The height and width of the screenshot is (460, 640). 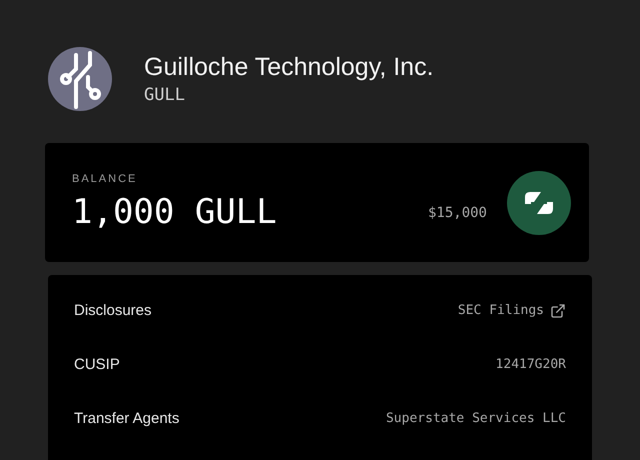 What do you see at coordinates (113, 310) in the screenshot?
I see `detail-label: Disclosures` at bounding box center [113, 310].